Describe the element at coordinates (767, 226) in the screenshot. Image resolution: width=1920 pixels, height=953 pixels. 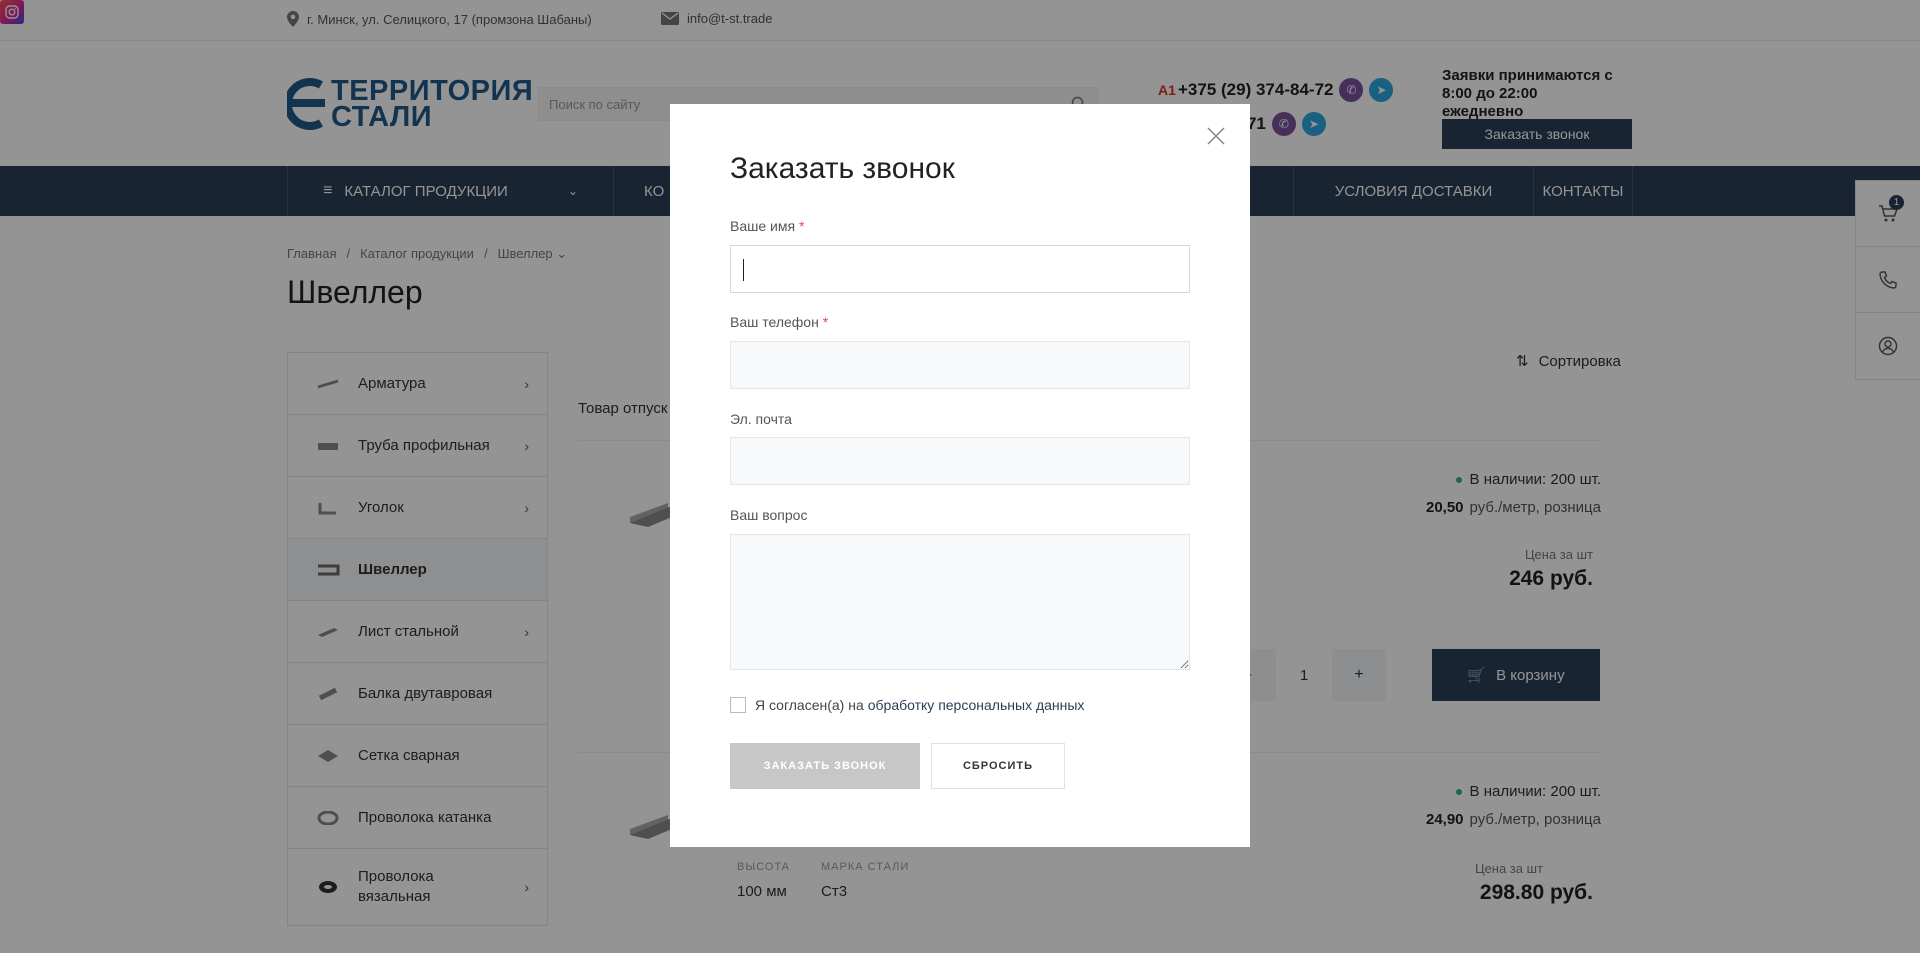
I see `name-label: Ваше имя *` at that location.